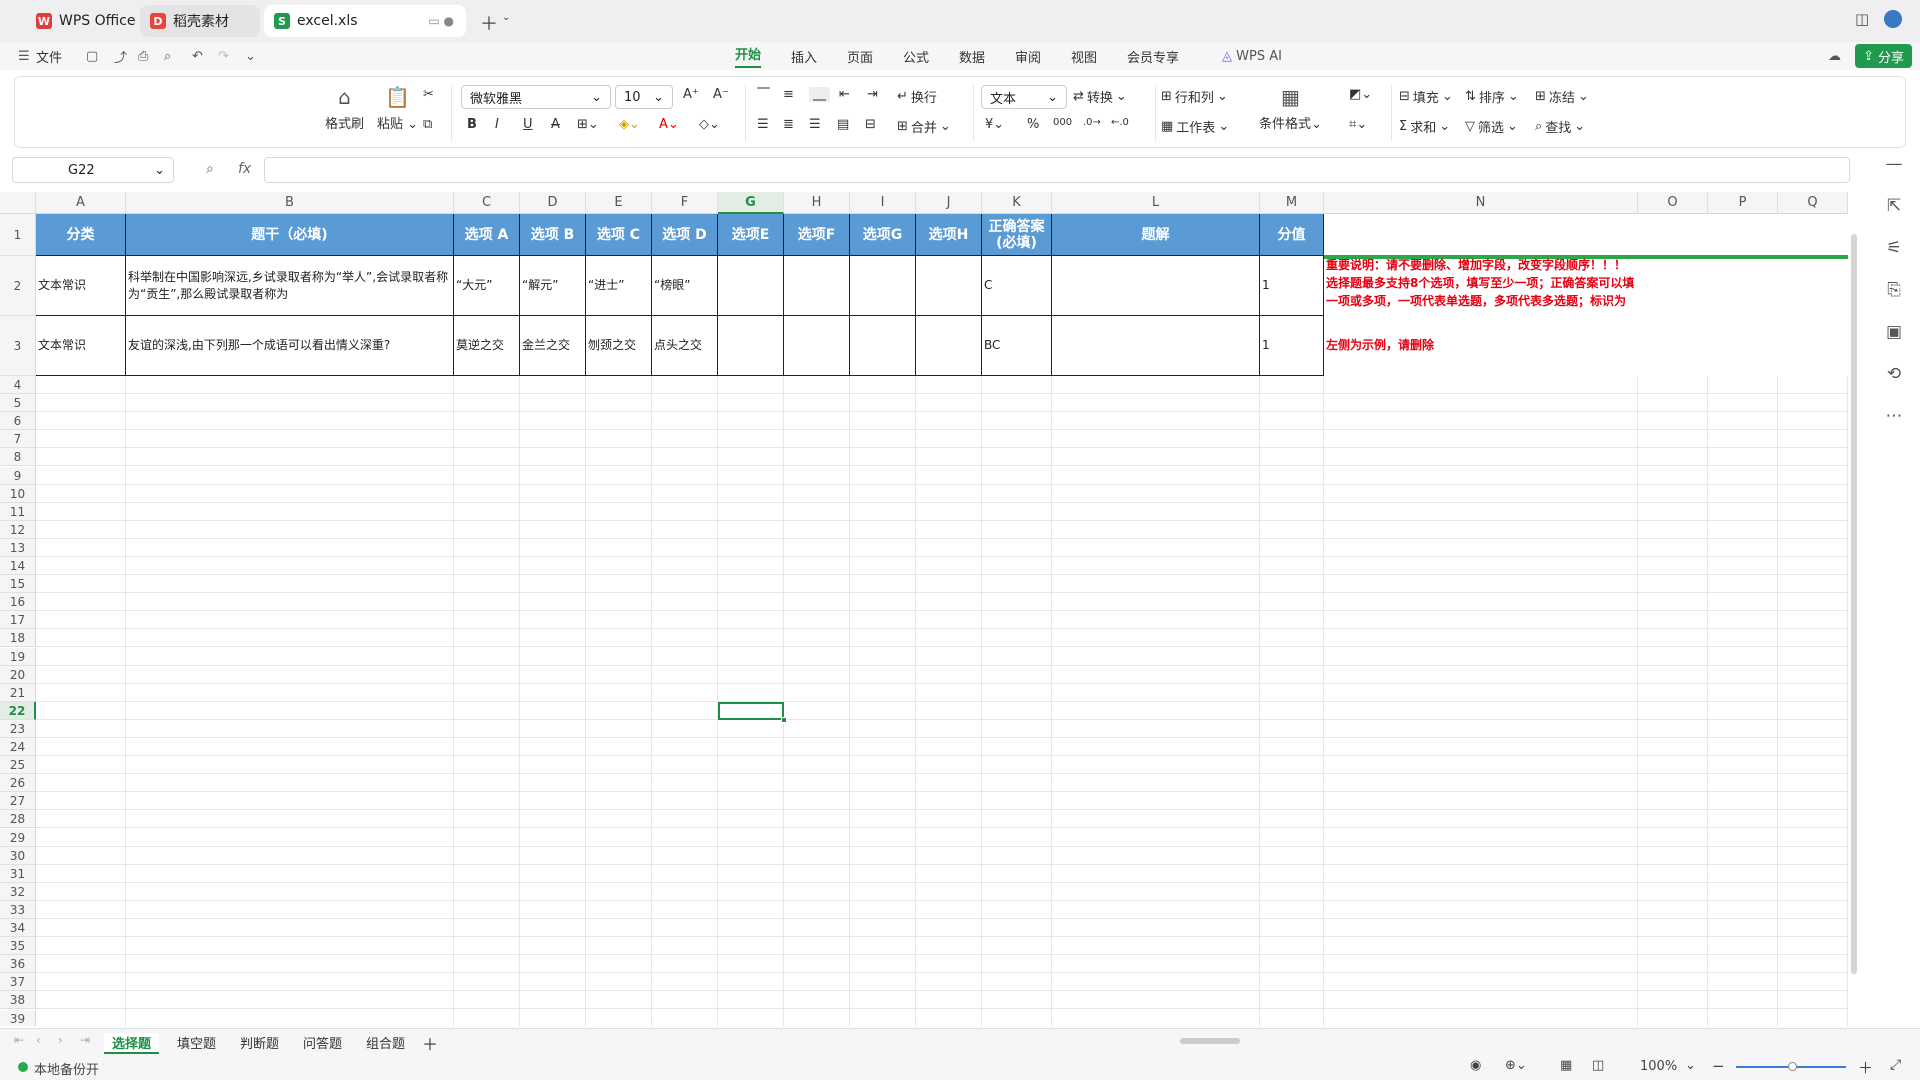 This screenshot has width=1920, height=1080. Describe the element at coordinates (1017, 286) in the screenshot. I see `data-cell: C` at that location.